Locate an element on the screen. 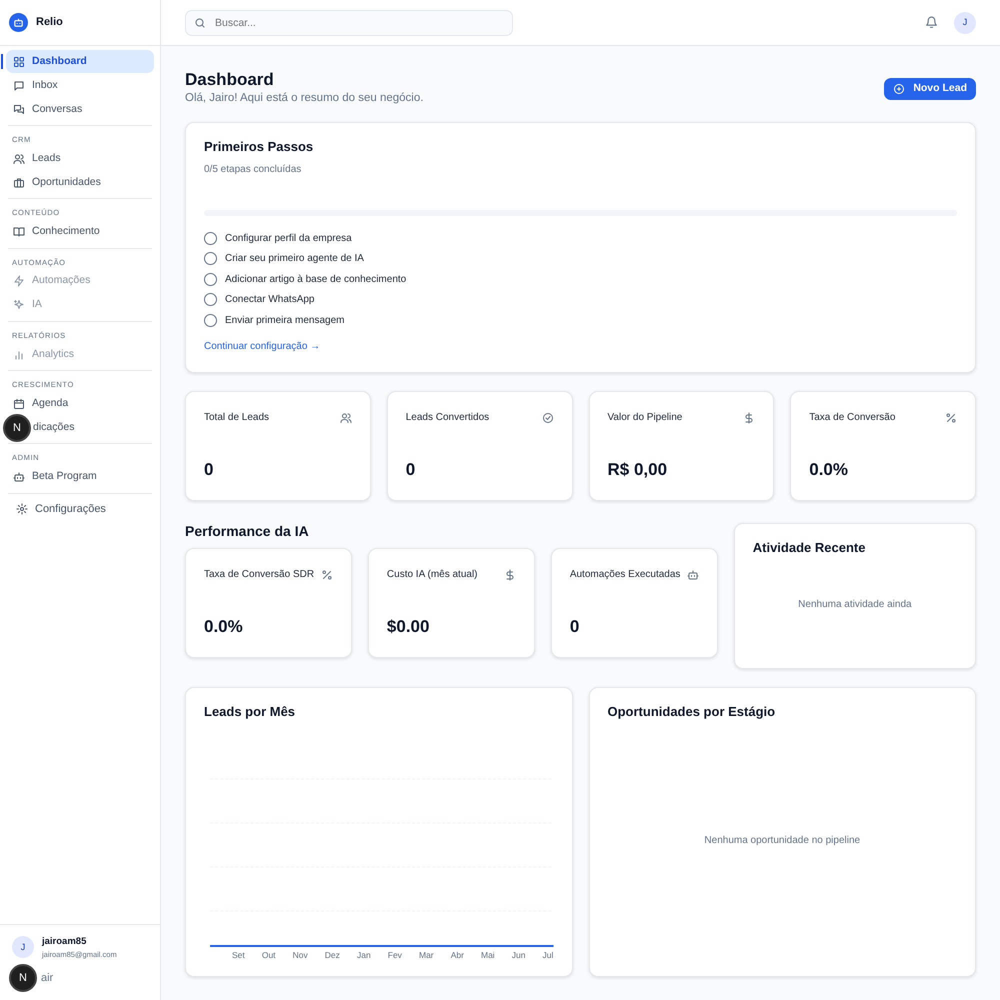 The image size is (1000, 1000). axis-label: Jul is located at coordinates (548, 955).